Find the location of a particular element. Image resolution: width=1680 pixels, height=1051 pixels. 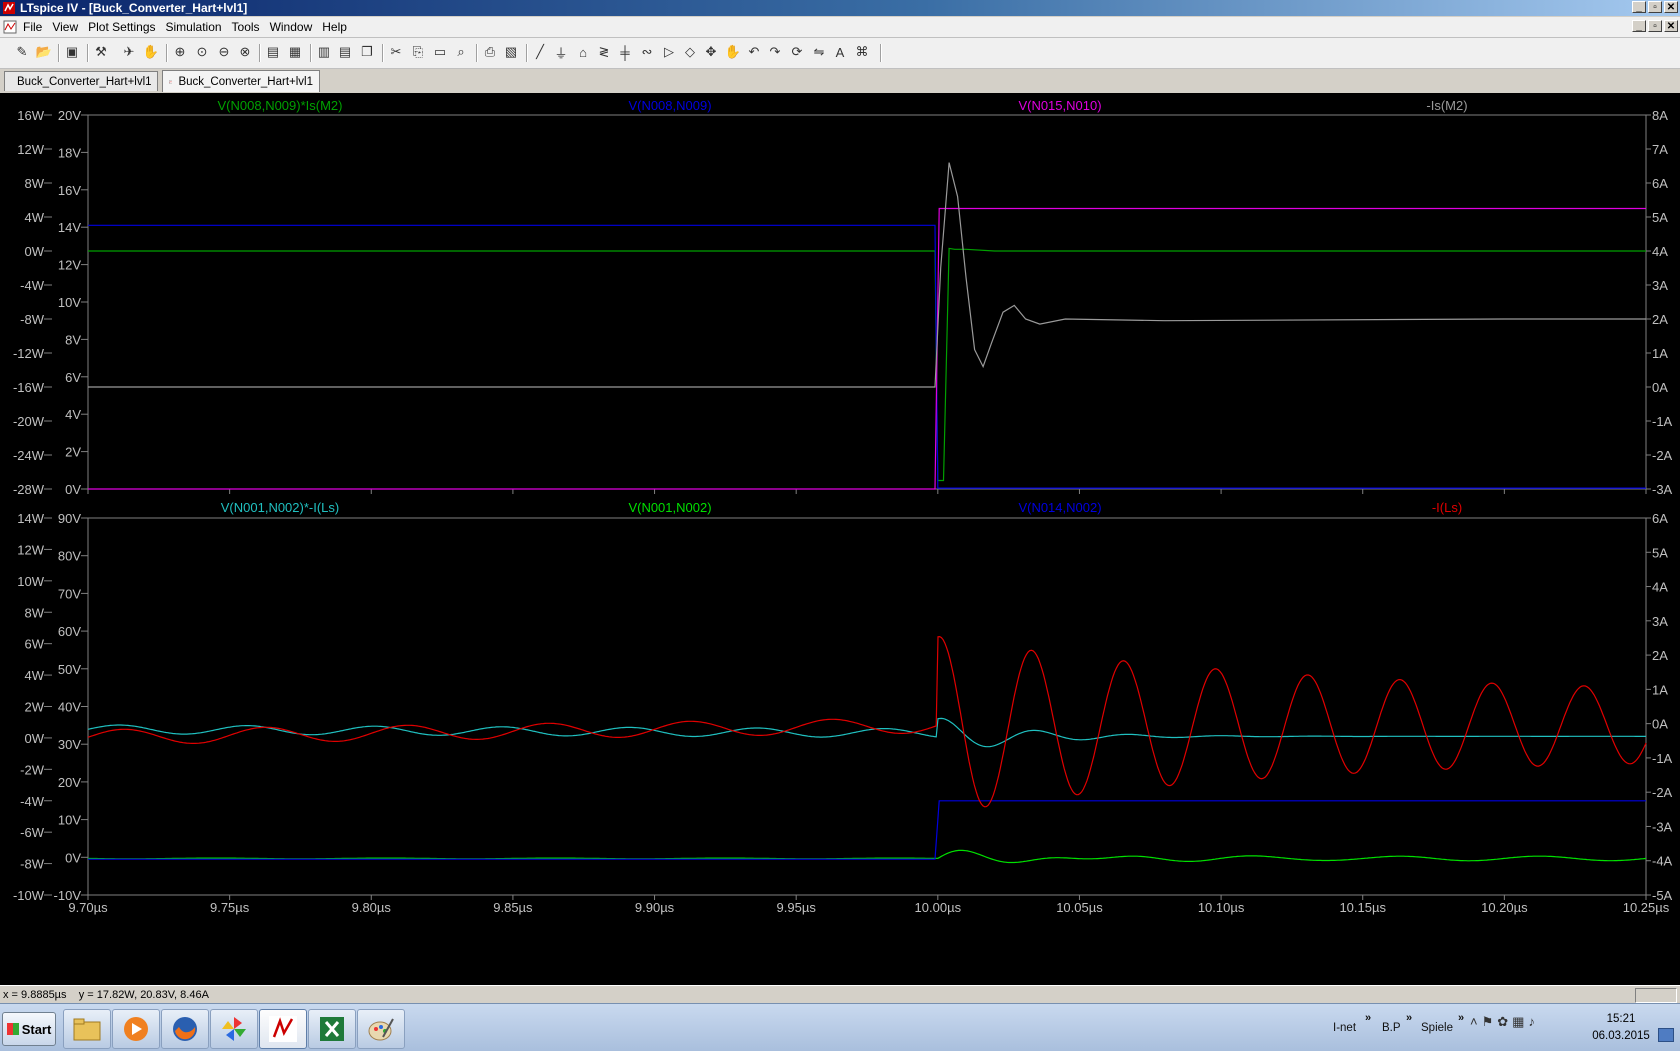

tray-expand-icon: ˄ is located at coordinates (1474, 1022).